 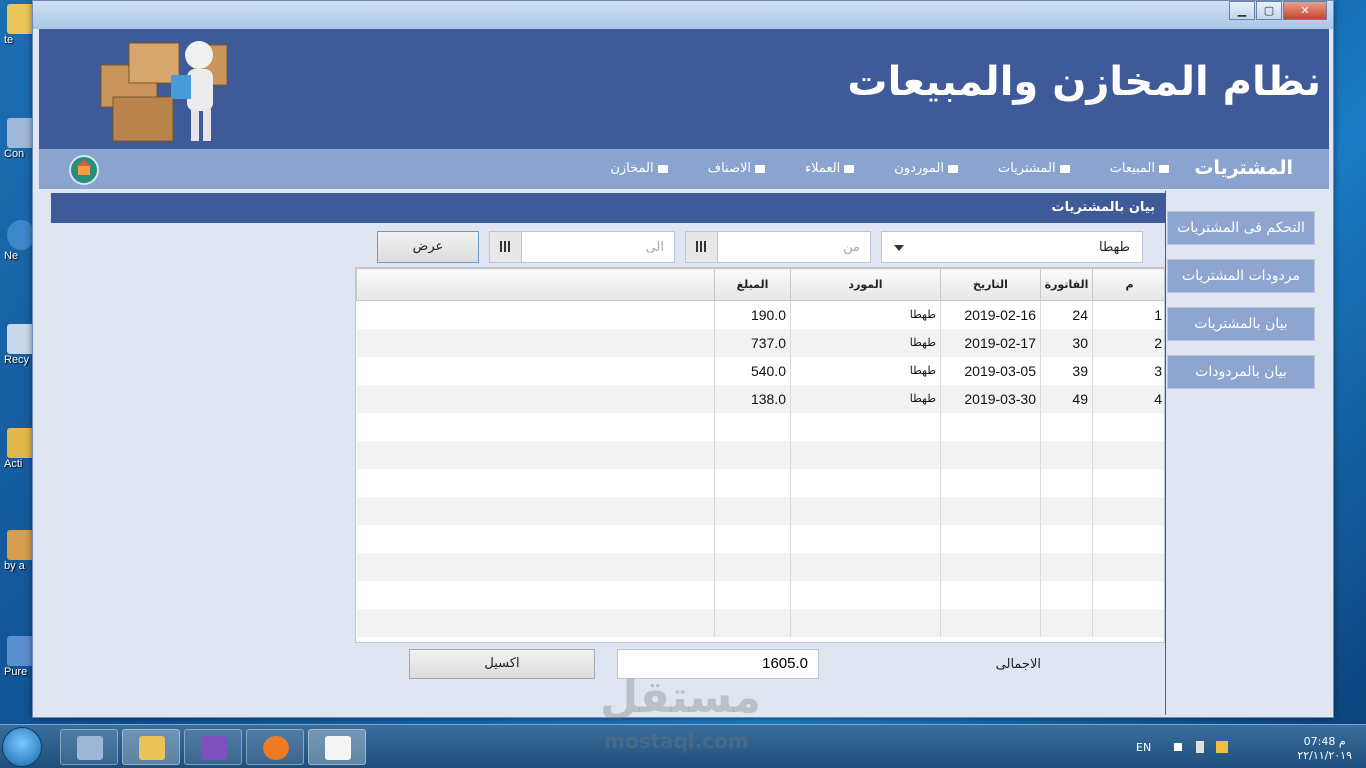 What do you see at coordinates (760, 398) in the screenshot?
I see `table-row: 138.0 طهطا 2019-03-30 49 4` at bounding box center [760, 398].